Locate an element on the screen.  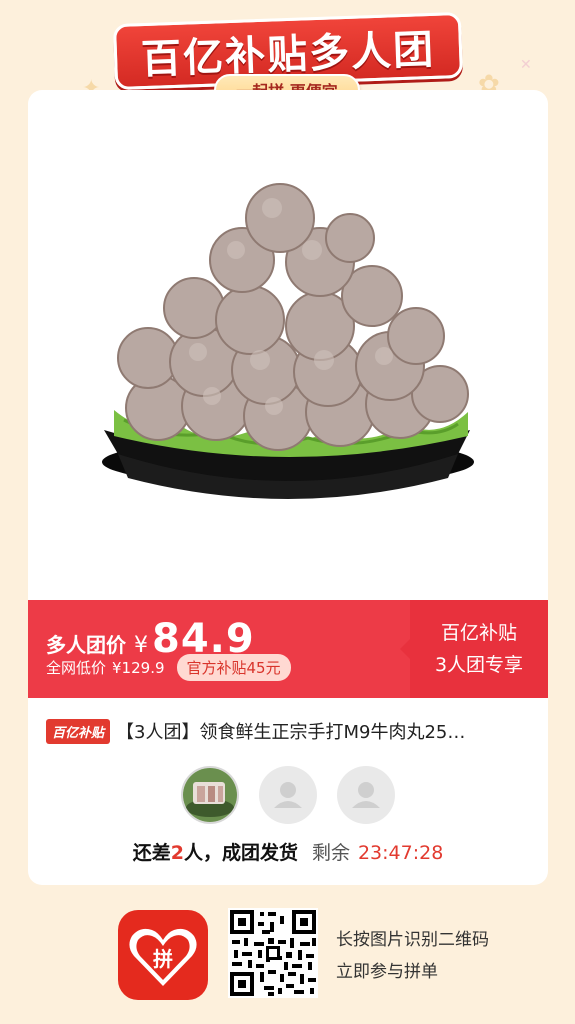
sparkle-icon: ✕ is located at coordinates (526, 65).